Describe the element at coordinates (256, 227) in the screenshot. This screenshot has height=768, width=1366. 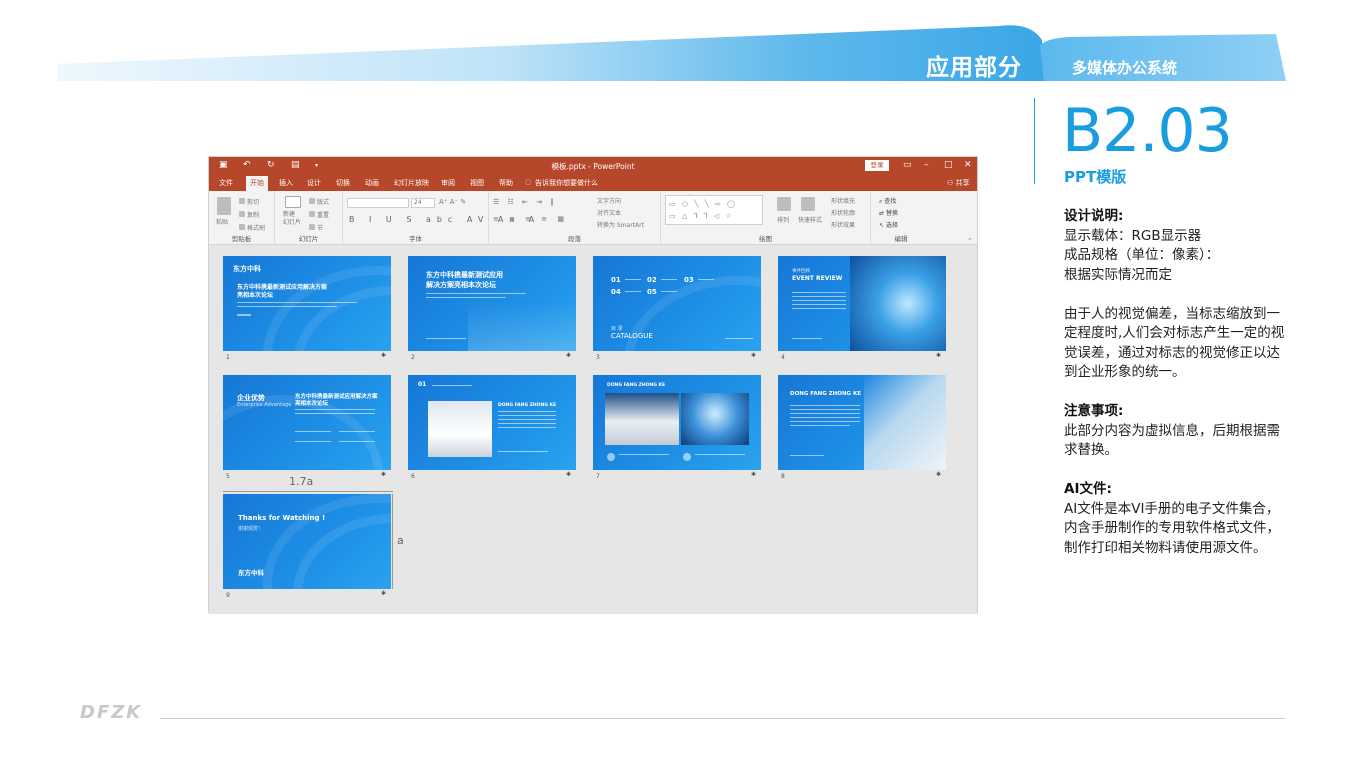
I see `format-painter-label: 格式刷` at that location.